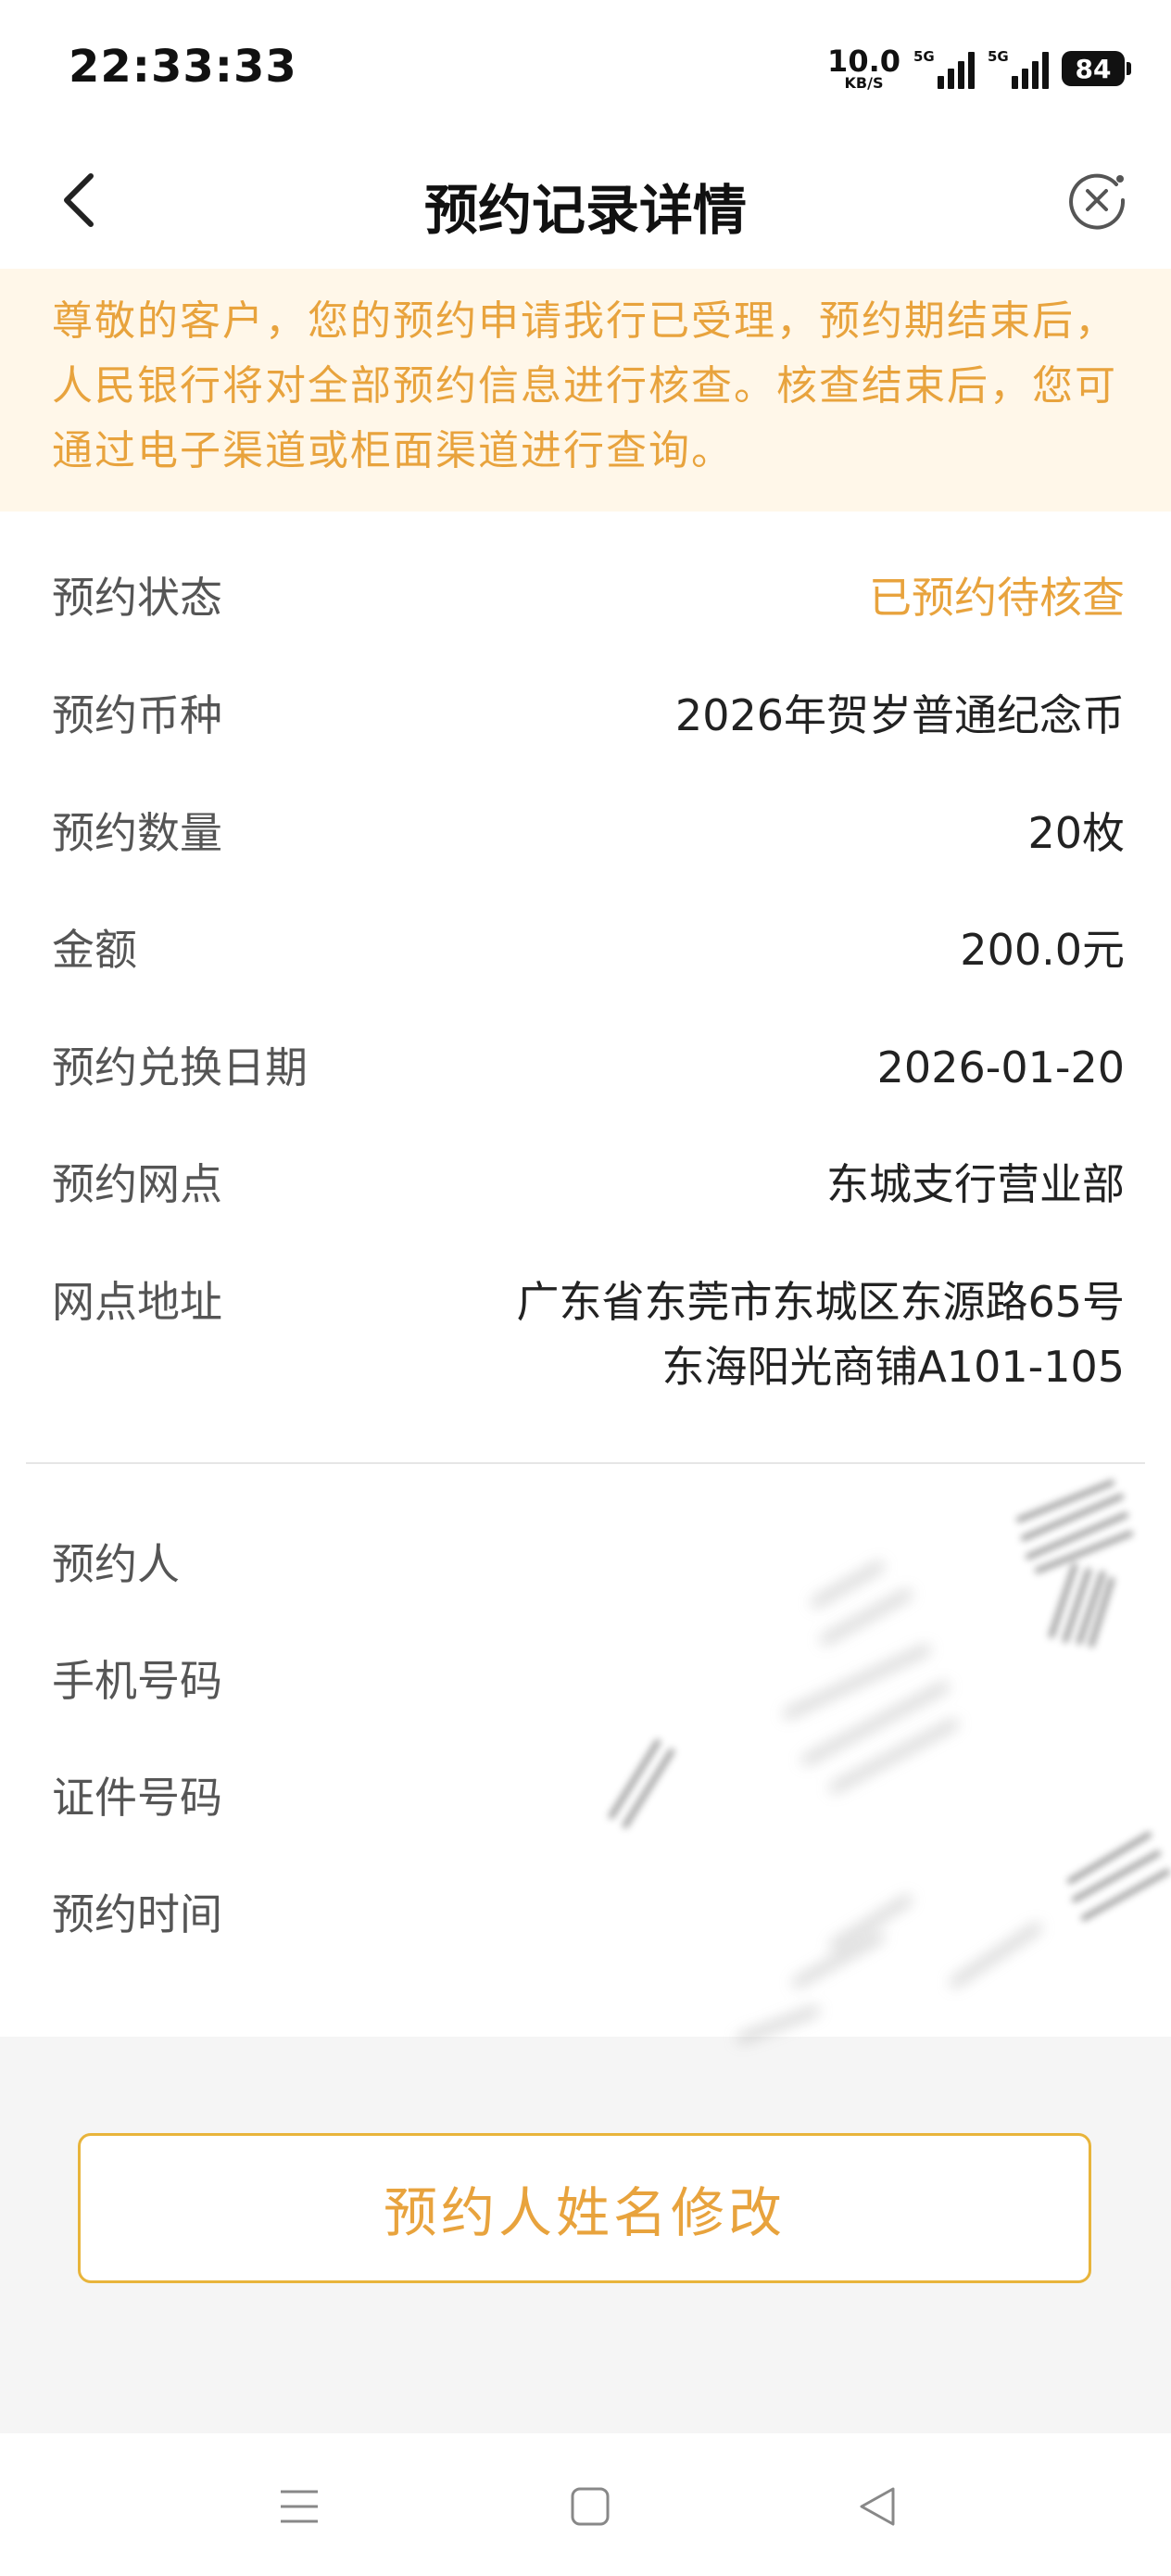 Image resolution: width=1171 pixels, height=2576 pixels. I want to click on nav-menu-button, so click(300, 2506).